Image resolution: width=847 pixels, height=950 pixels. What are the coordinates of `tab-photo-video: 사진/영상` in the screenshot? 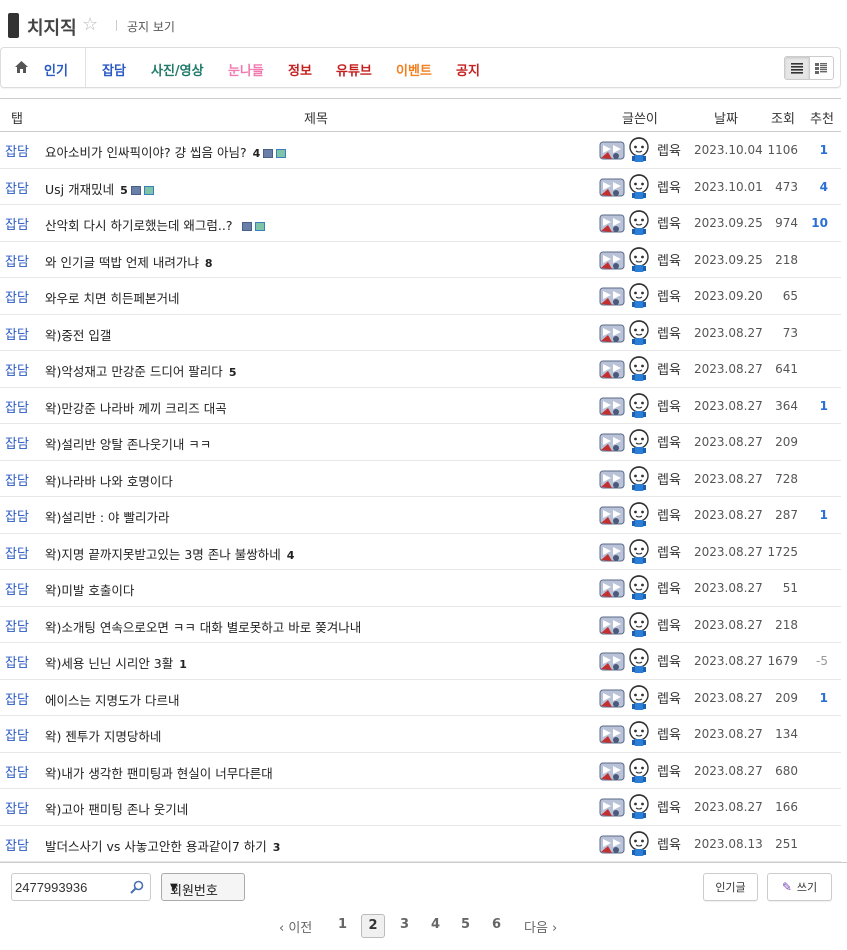 It's located at (177, 69).